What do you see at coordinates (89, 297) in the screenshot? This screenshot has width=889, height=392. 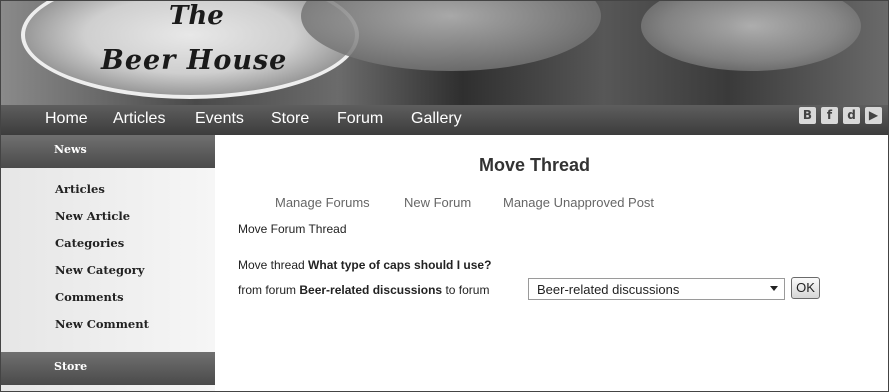 I see `sidebar-item-comments: Comments` at bounding box center [89, 297].